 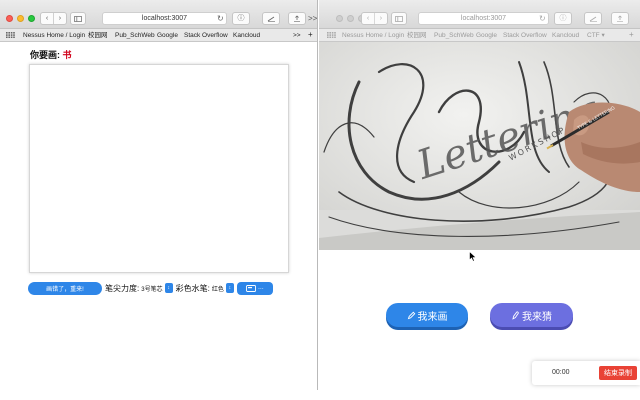 I want to click on draw-prompt-word: 书, so click(x=67, y=55).